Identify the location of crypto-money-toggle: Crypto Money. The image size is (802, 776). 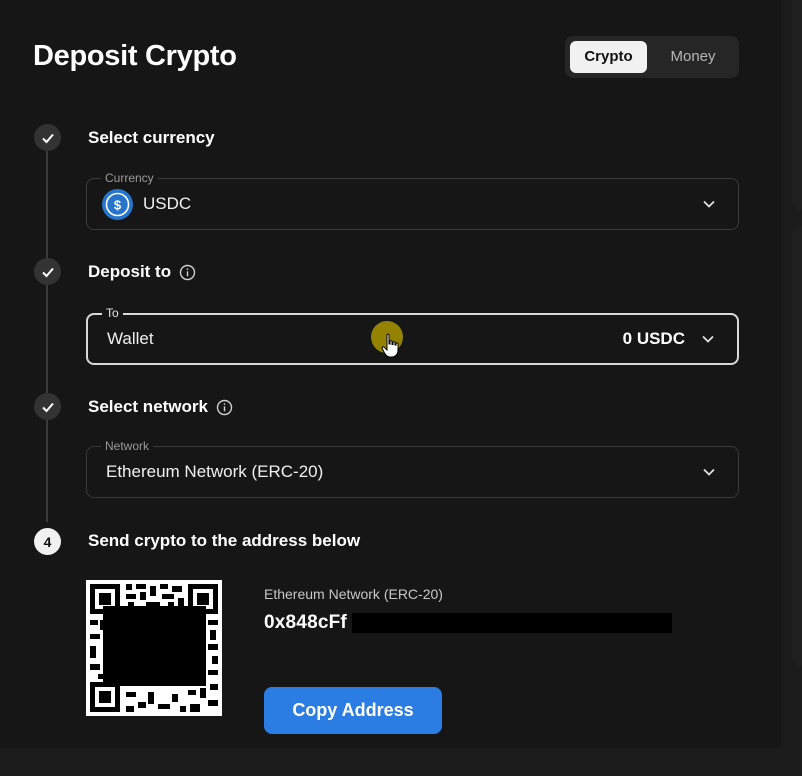
(652, 57).